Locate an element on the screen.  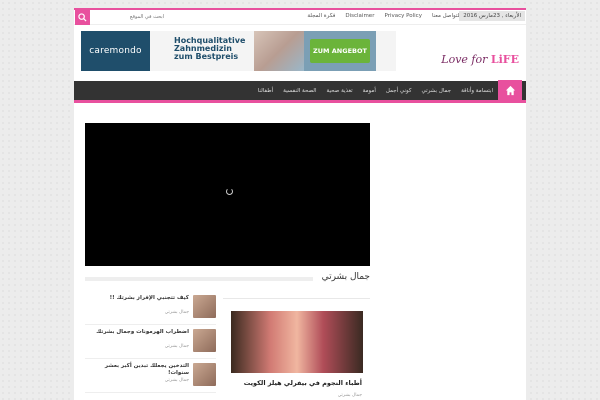
post-title: التدخين يجعلك تبدين أكبر بعشر سنوات! is located at coordinates (139, 370).